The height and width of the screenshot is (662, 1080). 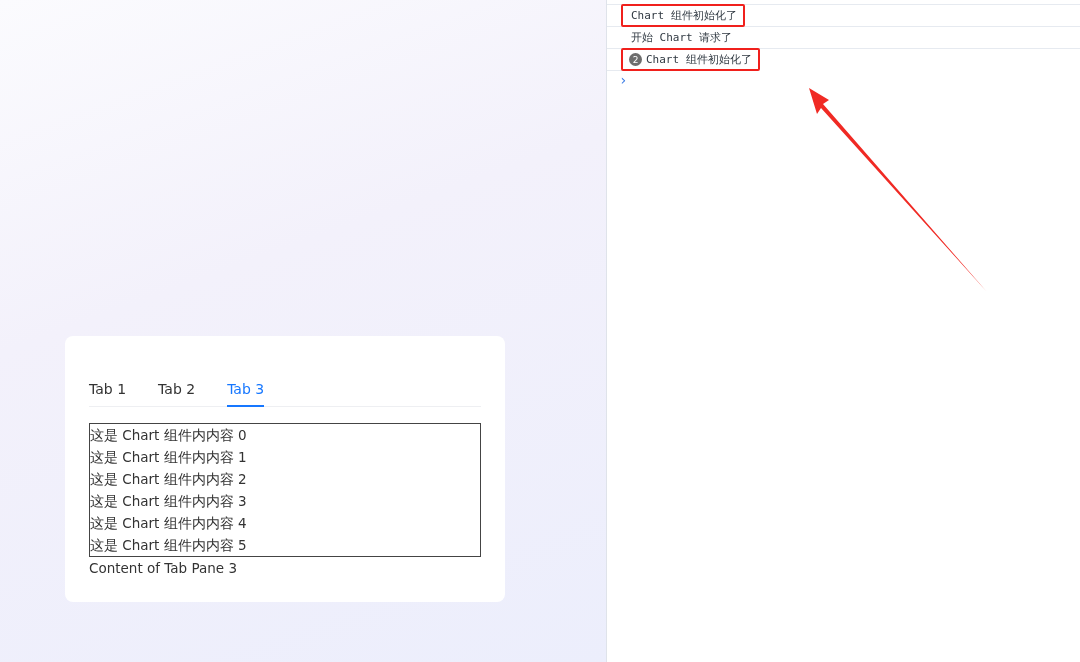 I want to click on tab: Tab 1, so click(x=108, y=383).